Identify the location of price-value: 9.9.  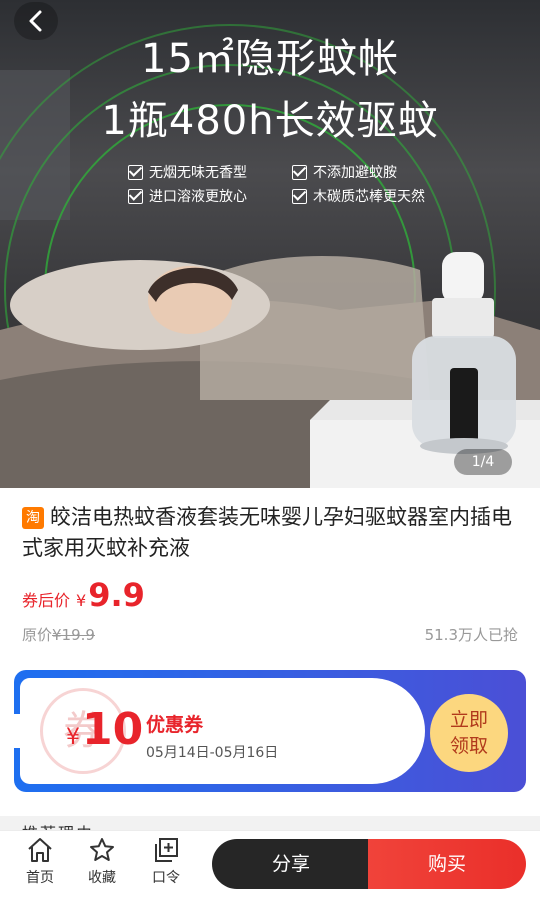
(116, 595).